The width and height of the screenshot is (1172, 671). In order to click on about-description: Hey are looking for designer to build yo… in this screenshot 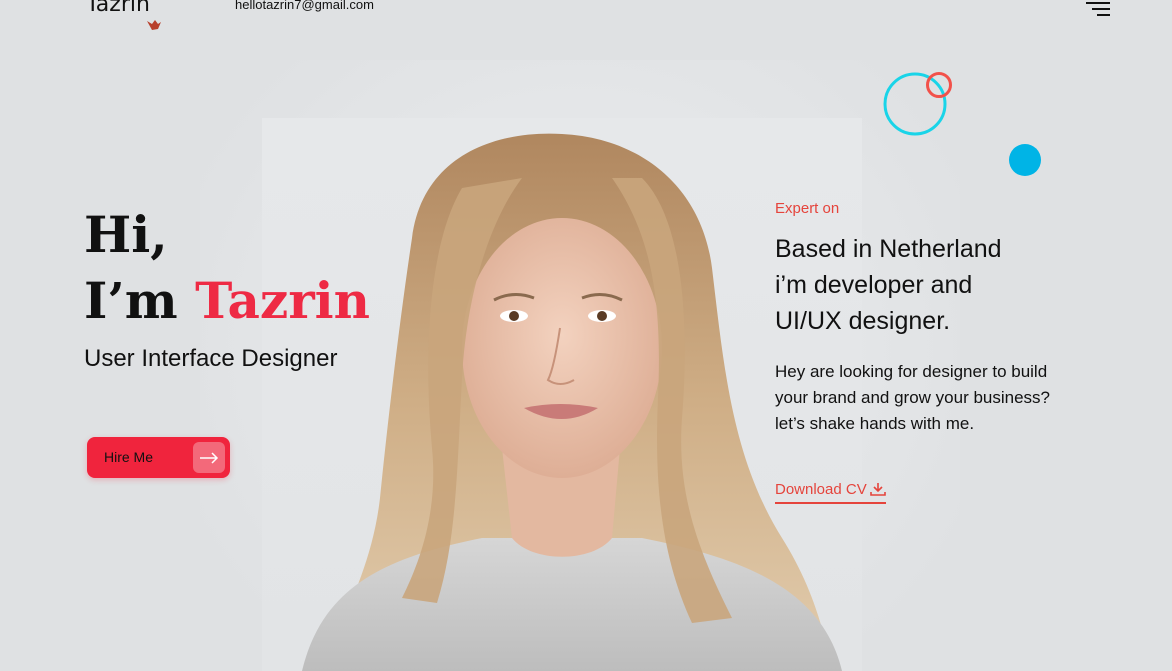, I will do `click(945, 398)`.